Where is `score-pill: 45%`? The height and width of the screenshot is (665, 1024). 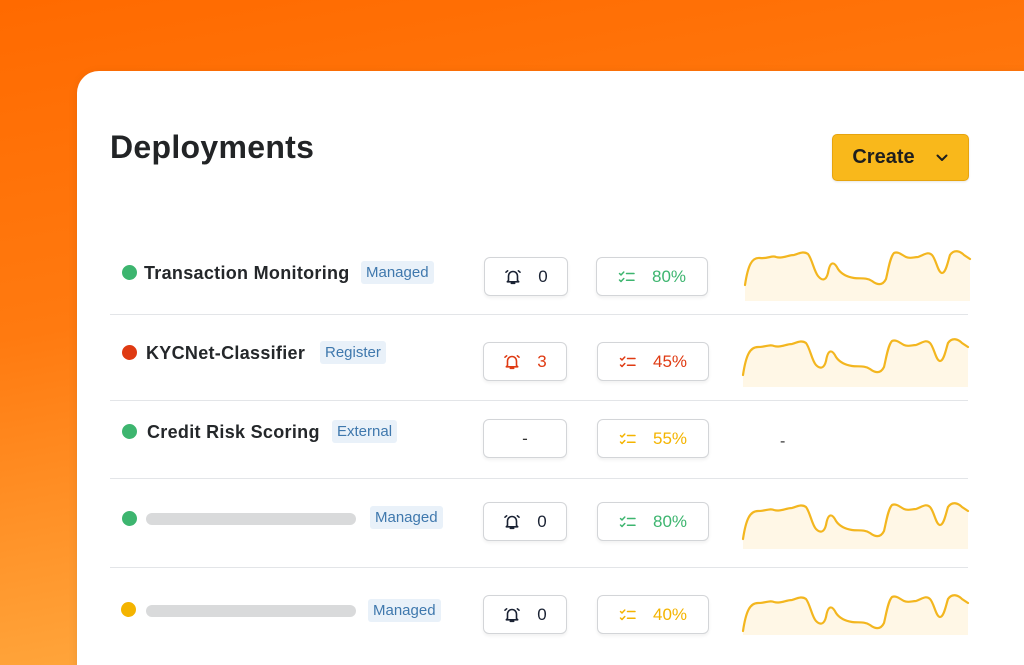
score-pill: 45% is located at coordinates (653, 361).